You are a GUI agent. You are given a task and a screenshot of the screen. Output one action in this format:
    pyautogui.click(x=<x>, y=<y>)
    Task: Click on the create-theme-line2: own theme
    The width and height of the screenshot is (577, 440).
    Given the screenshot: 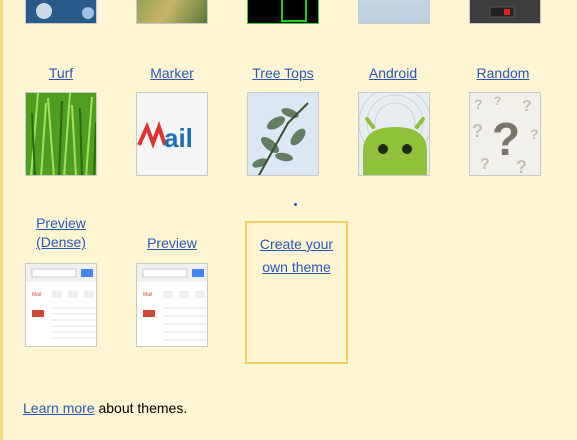 What is the action you would take?
    pyautogui.click(x=296, y=267)
    